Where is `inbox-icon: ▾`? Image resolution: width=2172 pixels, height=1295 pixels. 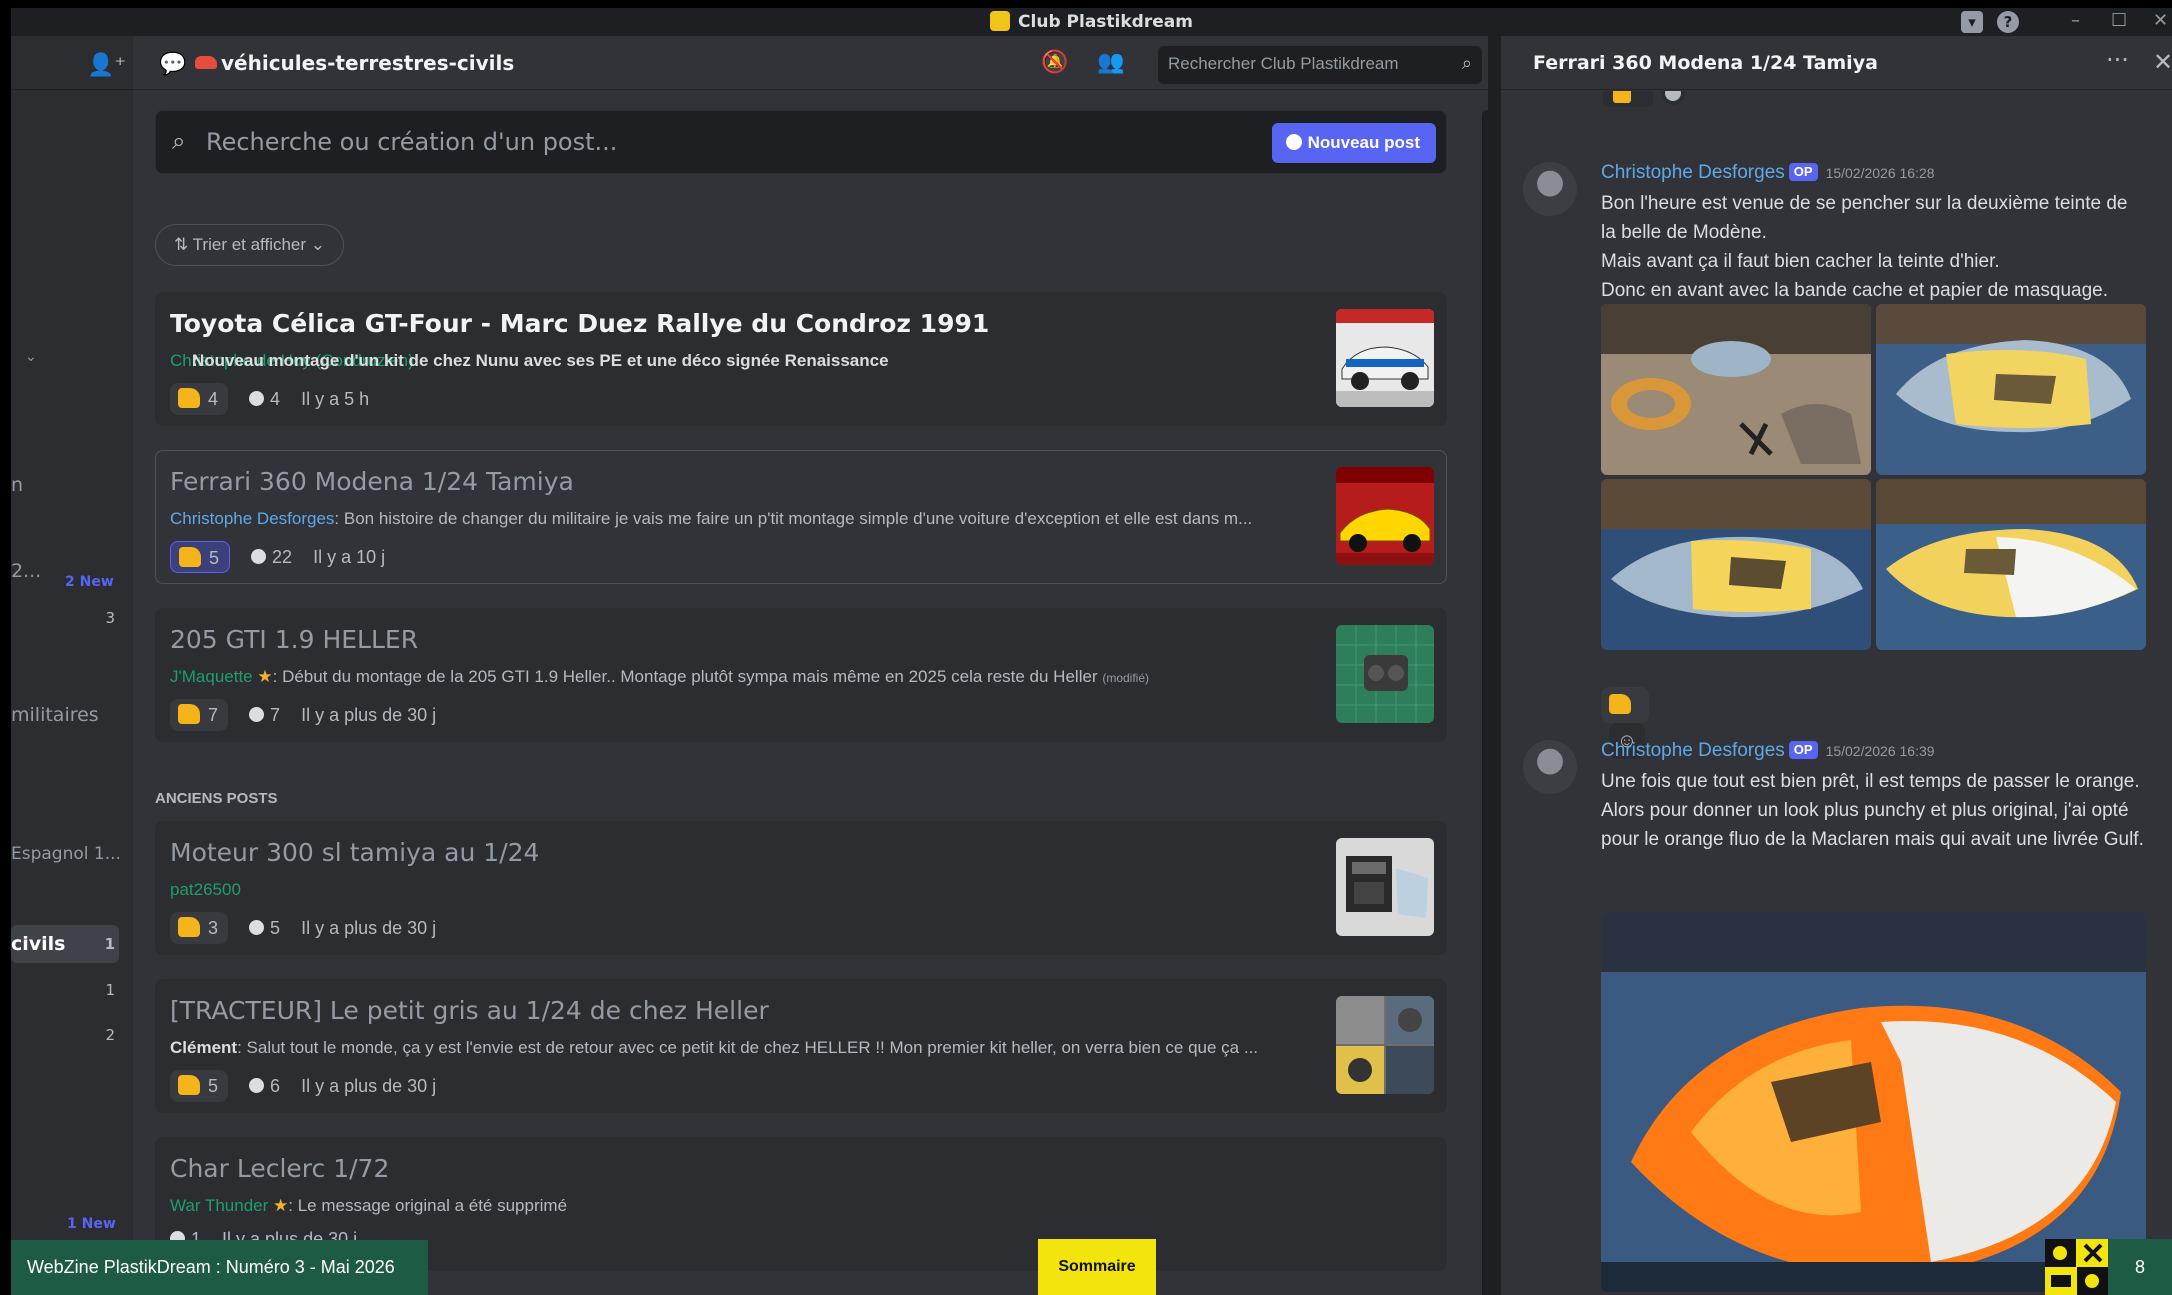
inbox-icon: ▾ is located at coordinates (1972, 22).